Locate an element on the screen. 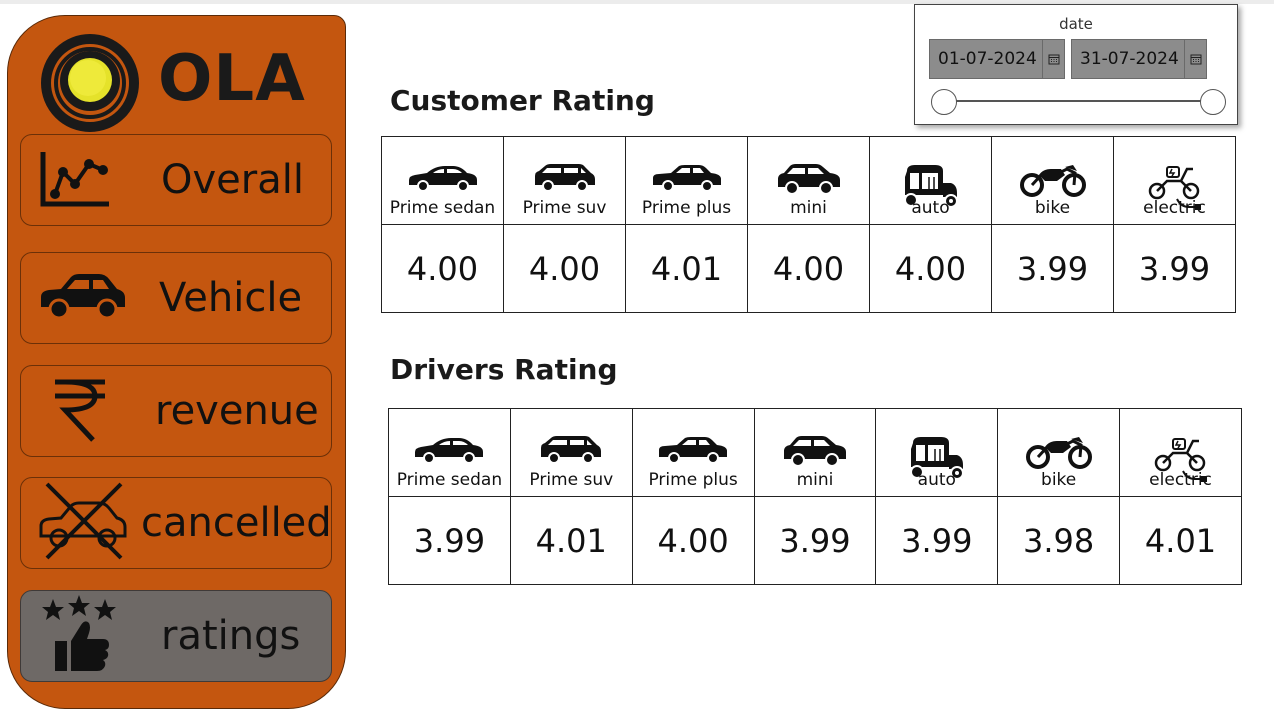 Image resolution: width=1274 pixels, height=721 pixels. end-date-value: 31-07-2024 is located at coordinates (1129, 59).